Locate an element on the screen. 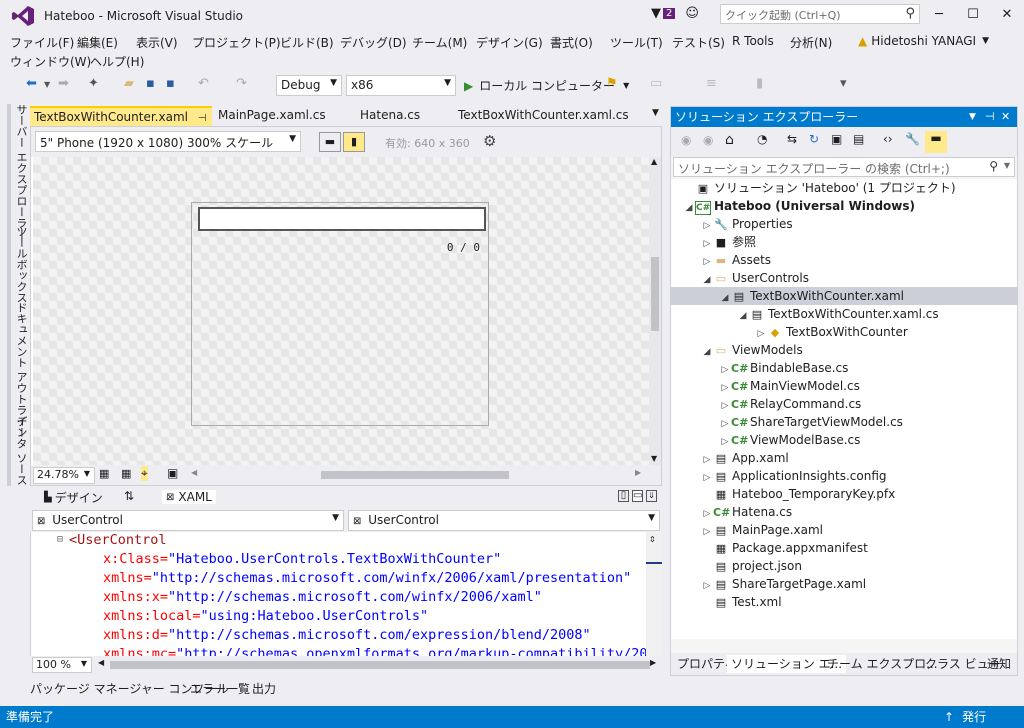  portrait-icon: ▮ is located at coordinates (354, 142).